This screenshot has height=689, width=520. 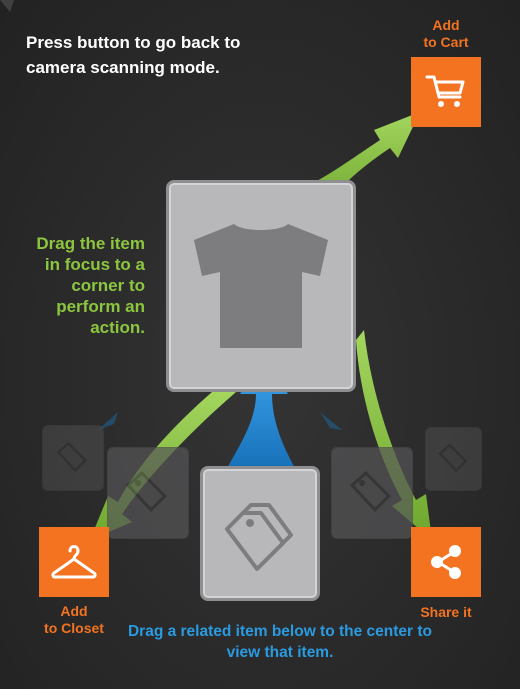 I want to click on related-item-card, so click(x=260, y=533).